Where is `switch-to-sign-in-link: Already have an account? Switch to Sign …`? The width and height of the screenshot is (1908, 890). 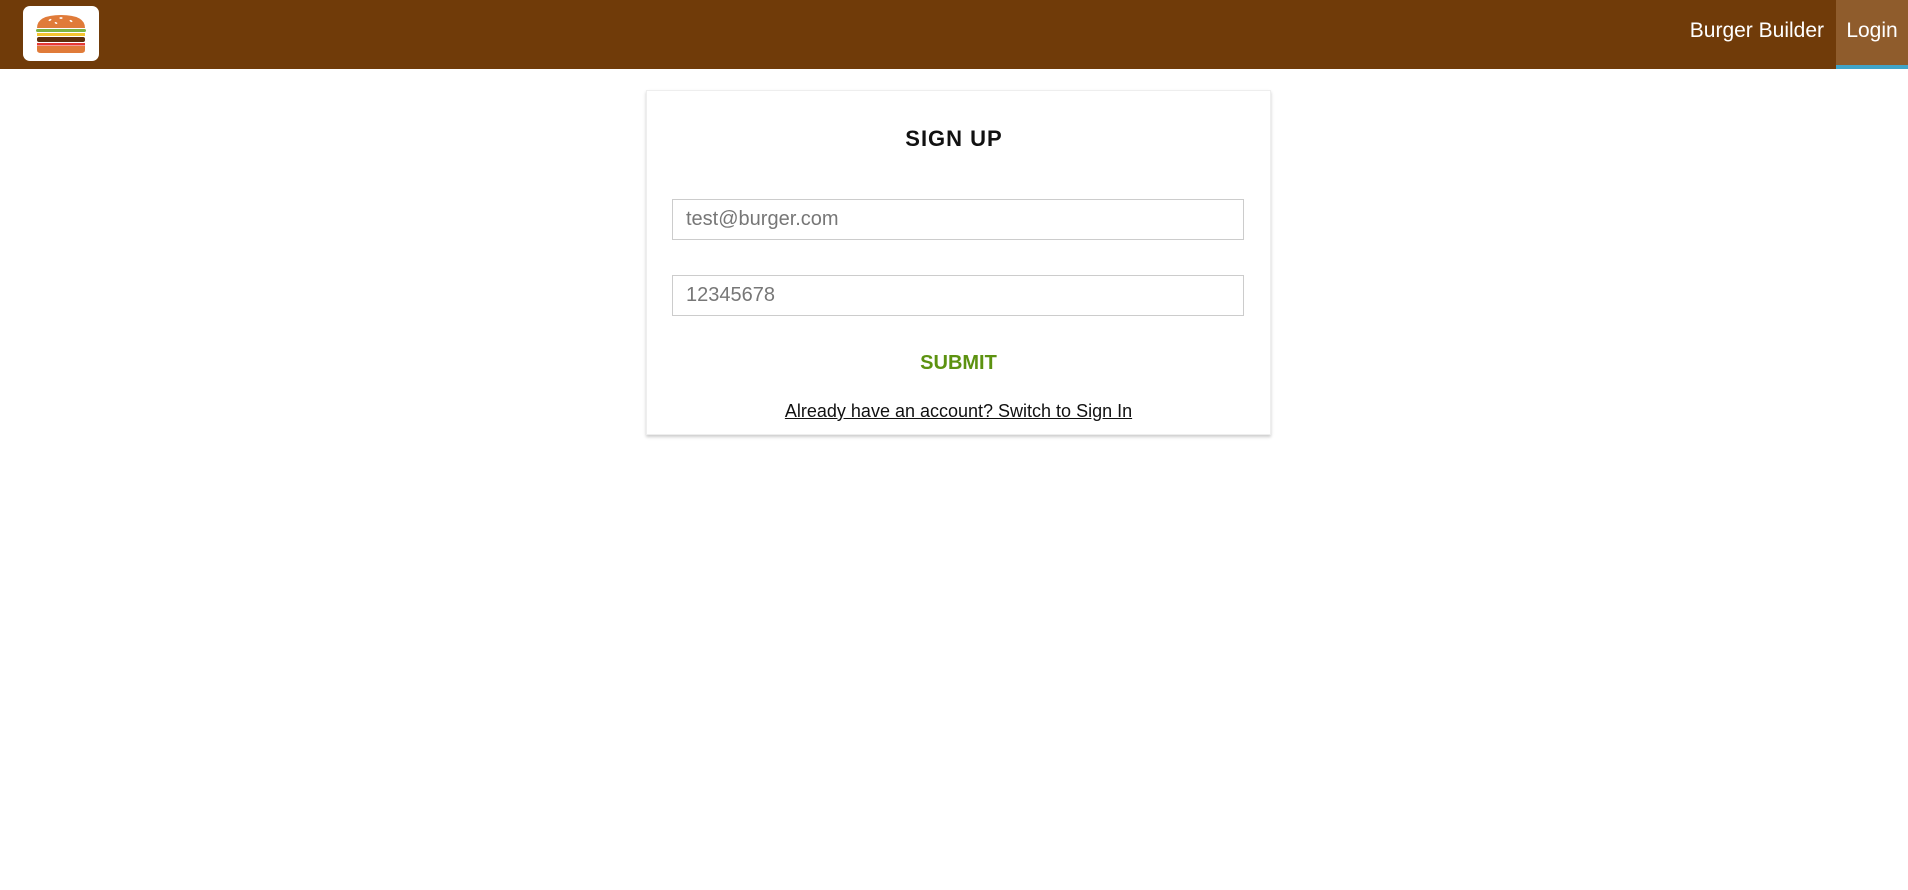
switch-to-sign-in-link: Already have an account? Switch to Sign … is located at coordinates (954, 411).